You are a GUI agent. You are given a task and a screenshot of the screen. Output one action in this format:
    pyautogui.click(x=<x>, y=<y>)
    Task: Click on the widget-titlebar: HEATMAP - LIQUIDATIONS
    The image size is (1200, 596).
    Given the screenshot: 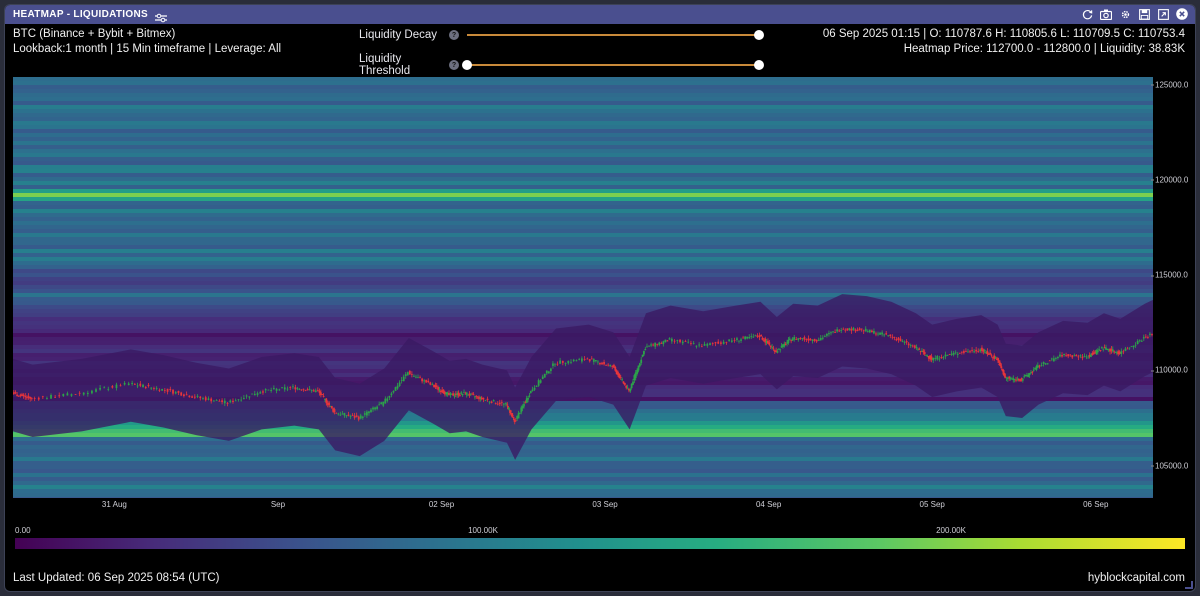 What is the action you would take?
    pyautogui.click(x=600, y=14)
    